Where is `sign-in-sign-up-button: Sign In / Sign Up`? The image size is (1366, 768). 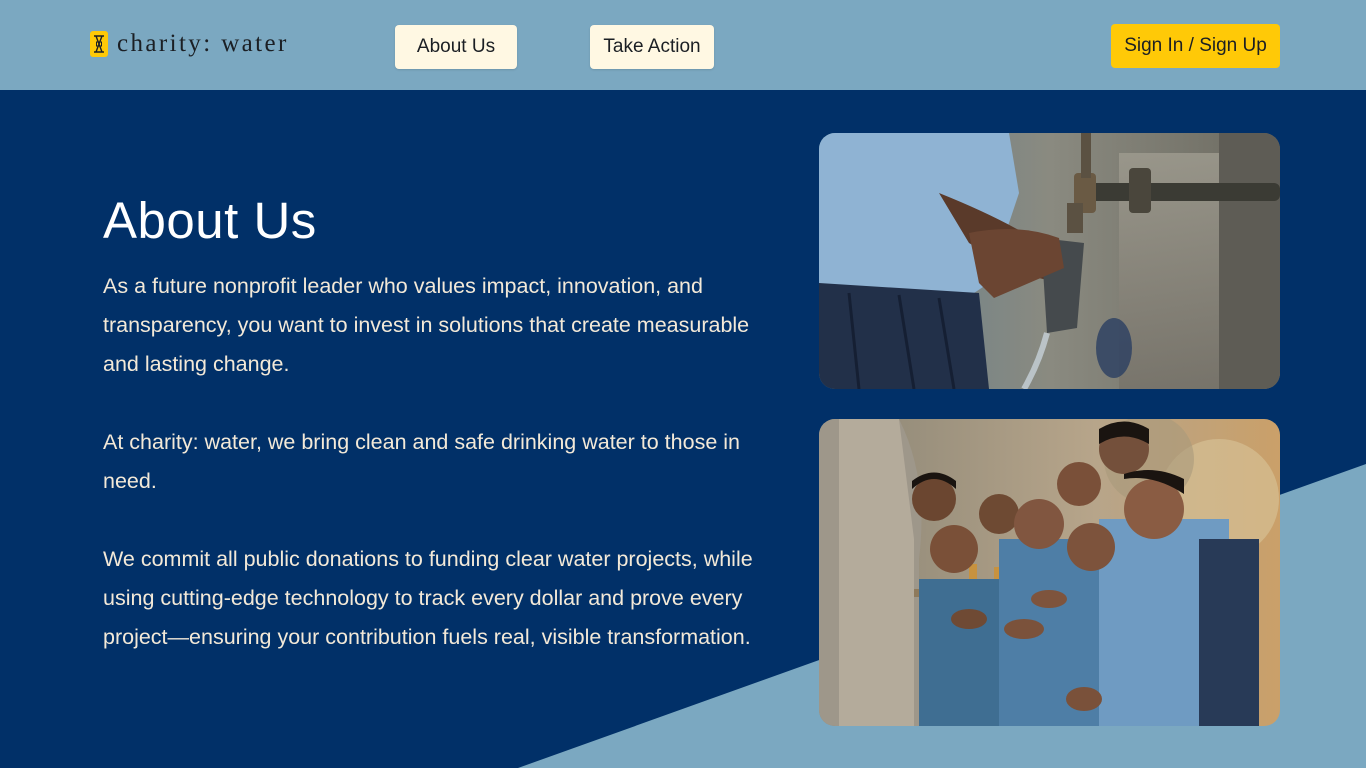 sign-in-sign-up-button: Sign In / Sign Up is located at coordinates (1195, 46).